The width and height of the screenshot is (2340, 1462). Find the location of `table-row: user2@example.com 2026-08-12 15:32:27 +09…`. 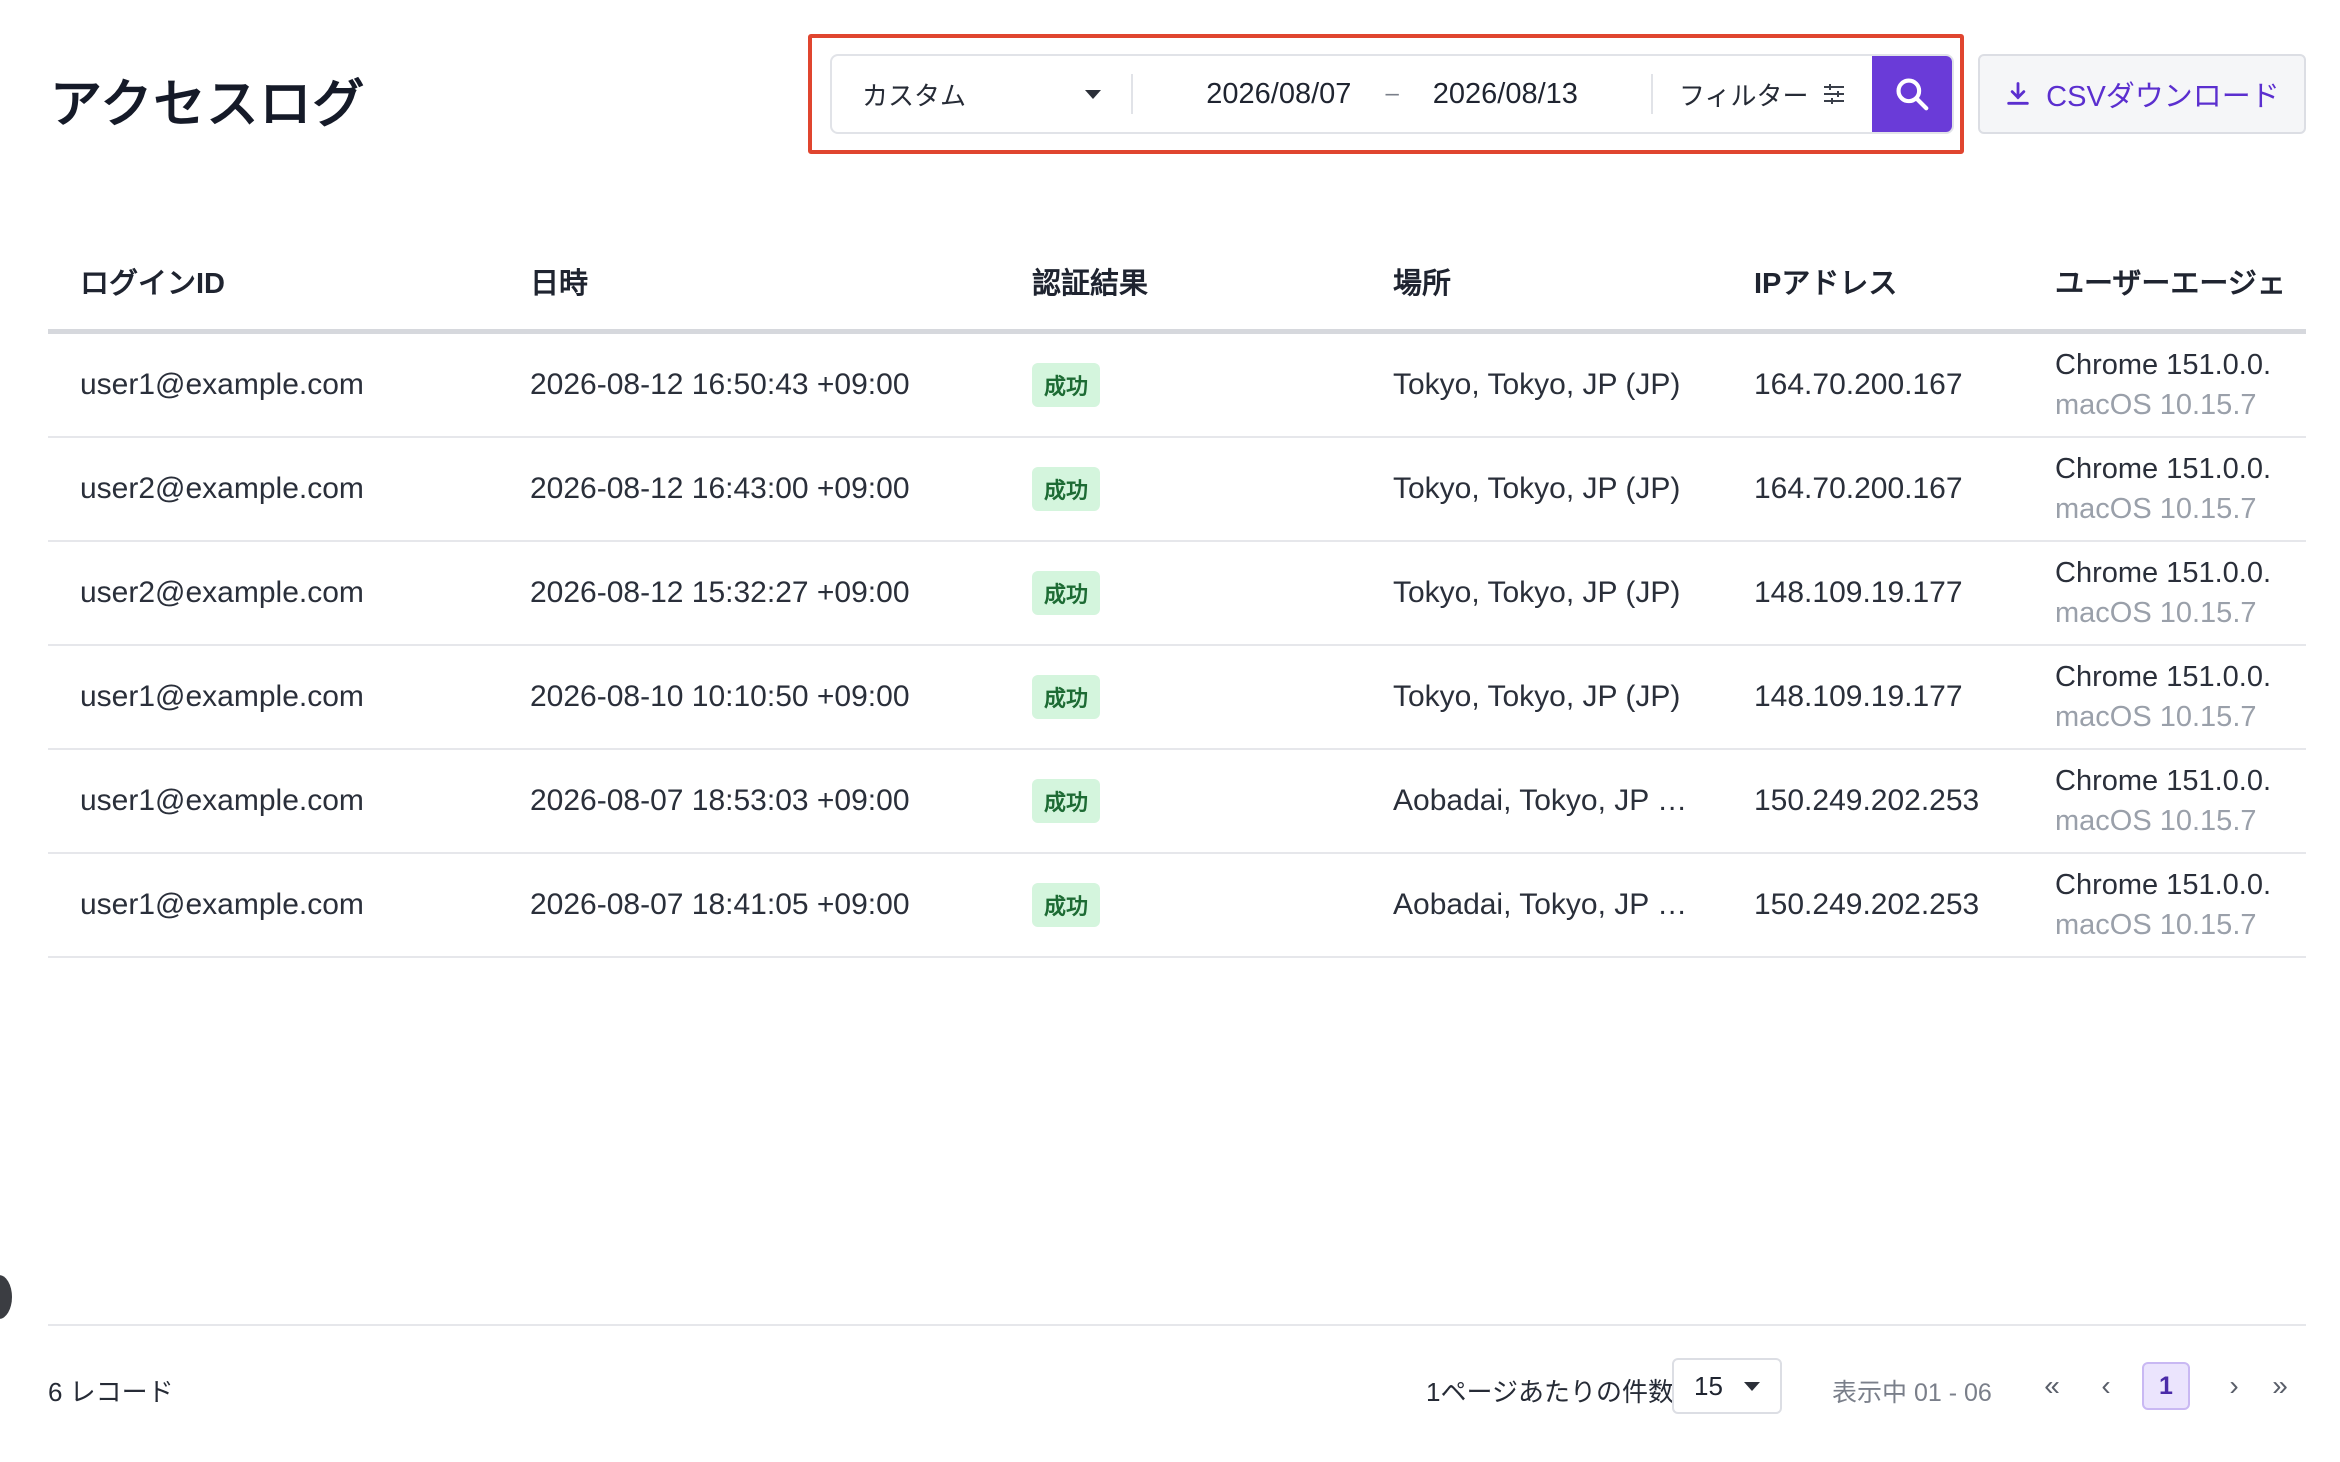

table-row: user2@example.com 2026-08-12 15:32:27 +09… is located at coordinates (1177, 594).